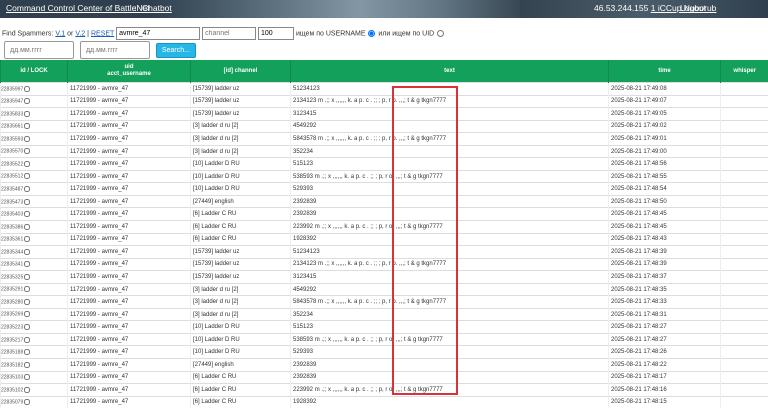 The height and width of the screenshot is (408, 768). Describe the element at coordinates (384, 9) in the screenshot. I see `top-bar: Command Control Center of BattleNet :` at that location.